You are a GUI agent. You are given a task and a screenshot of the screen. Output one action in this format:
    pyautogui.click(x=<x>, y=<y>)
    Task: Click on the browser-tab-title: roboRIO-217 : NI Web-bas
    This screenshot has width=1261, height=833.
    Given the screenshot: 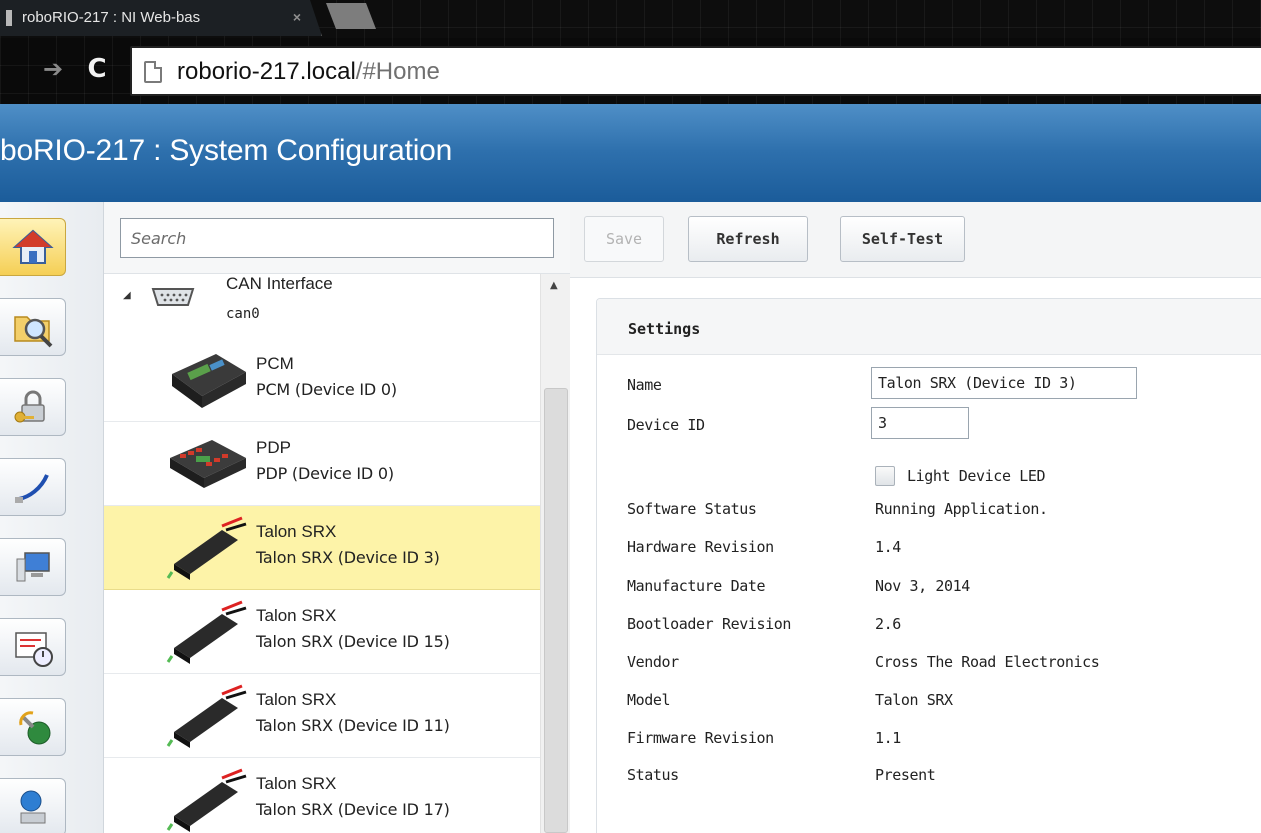 What is the action you would take?
    pyautogui.click(x=111, y=17)
    